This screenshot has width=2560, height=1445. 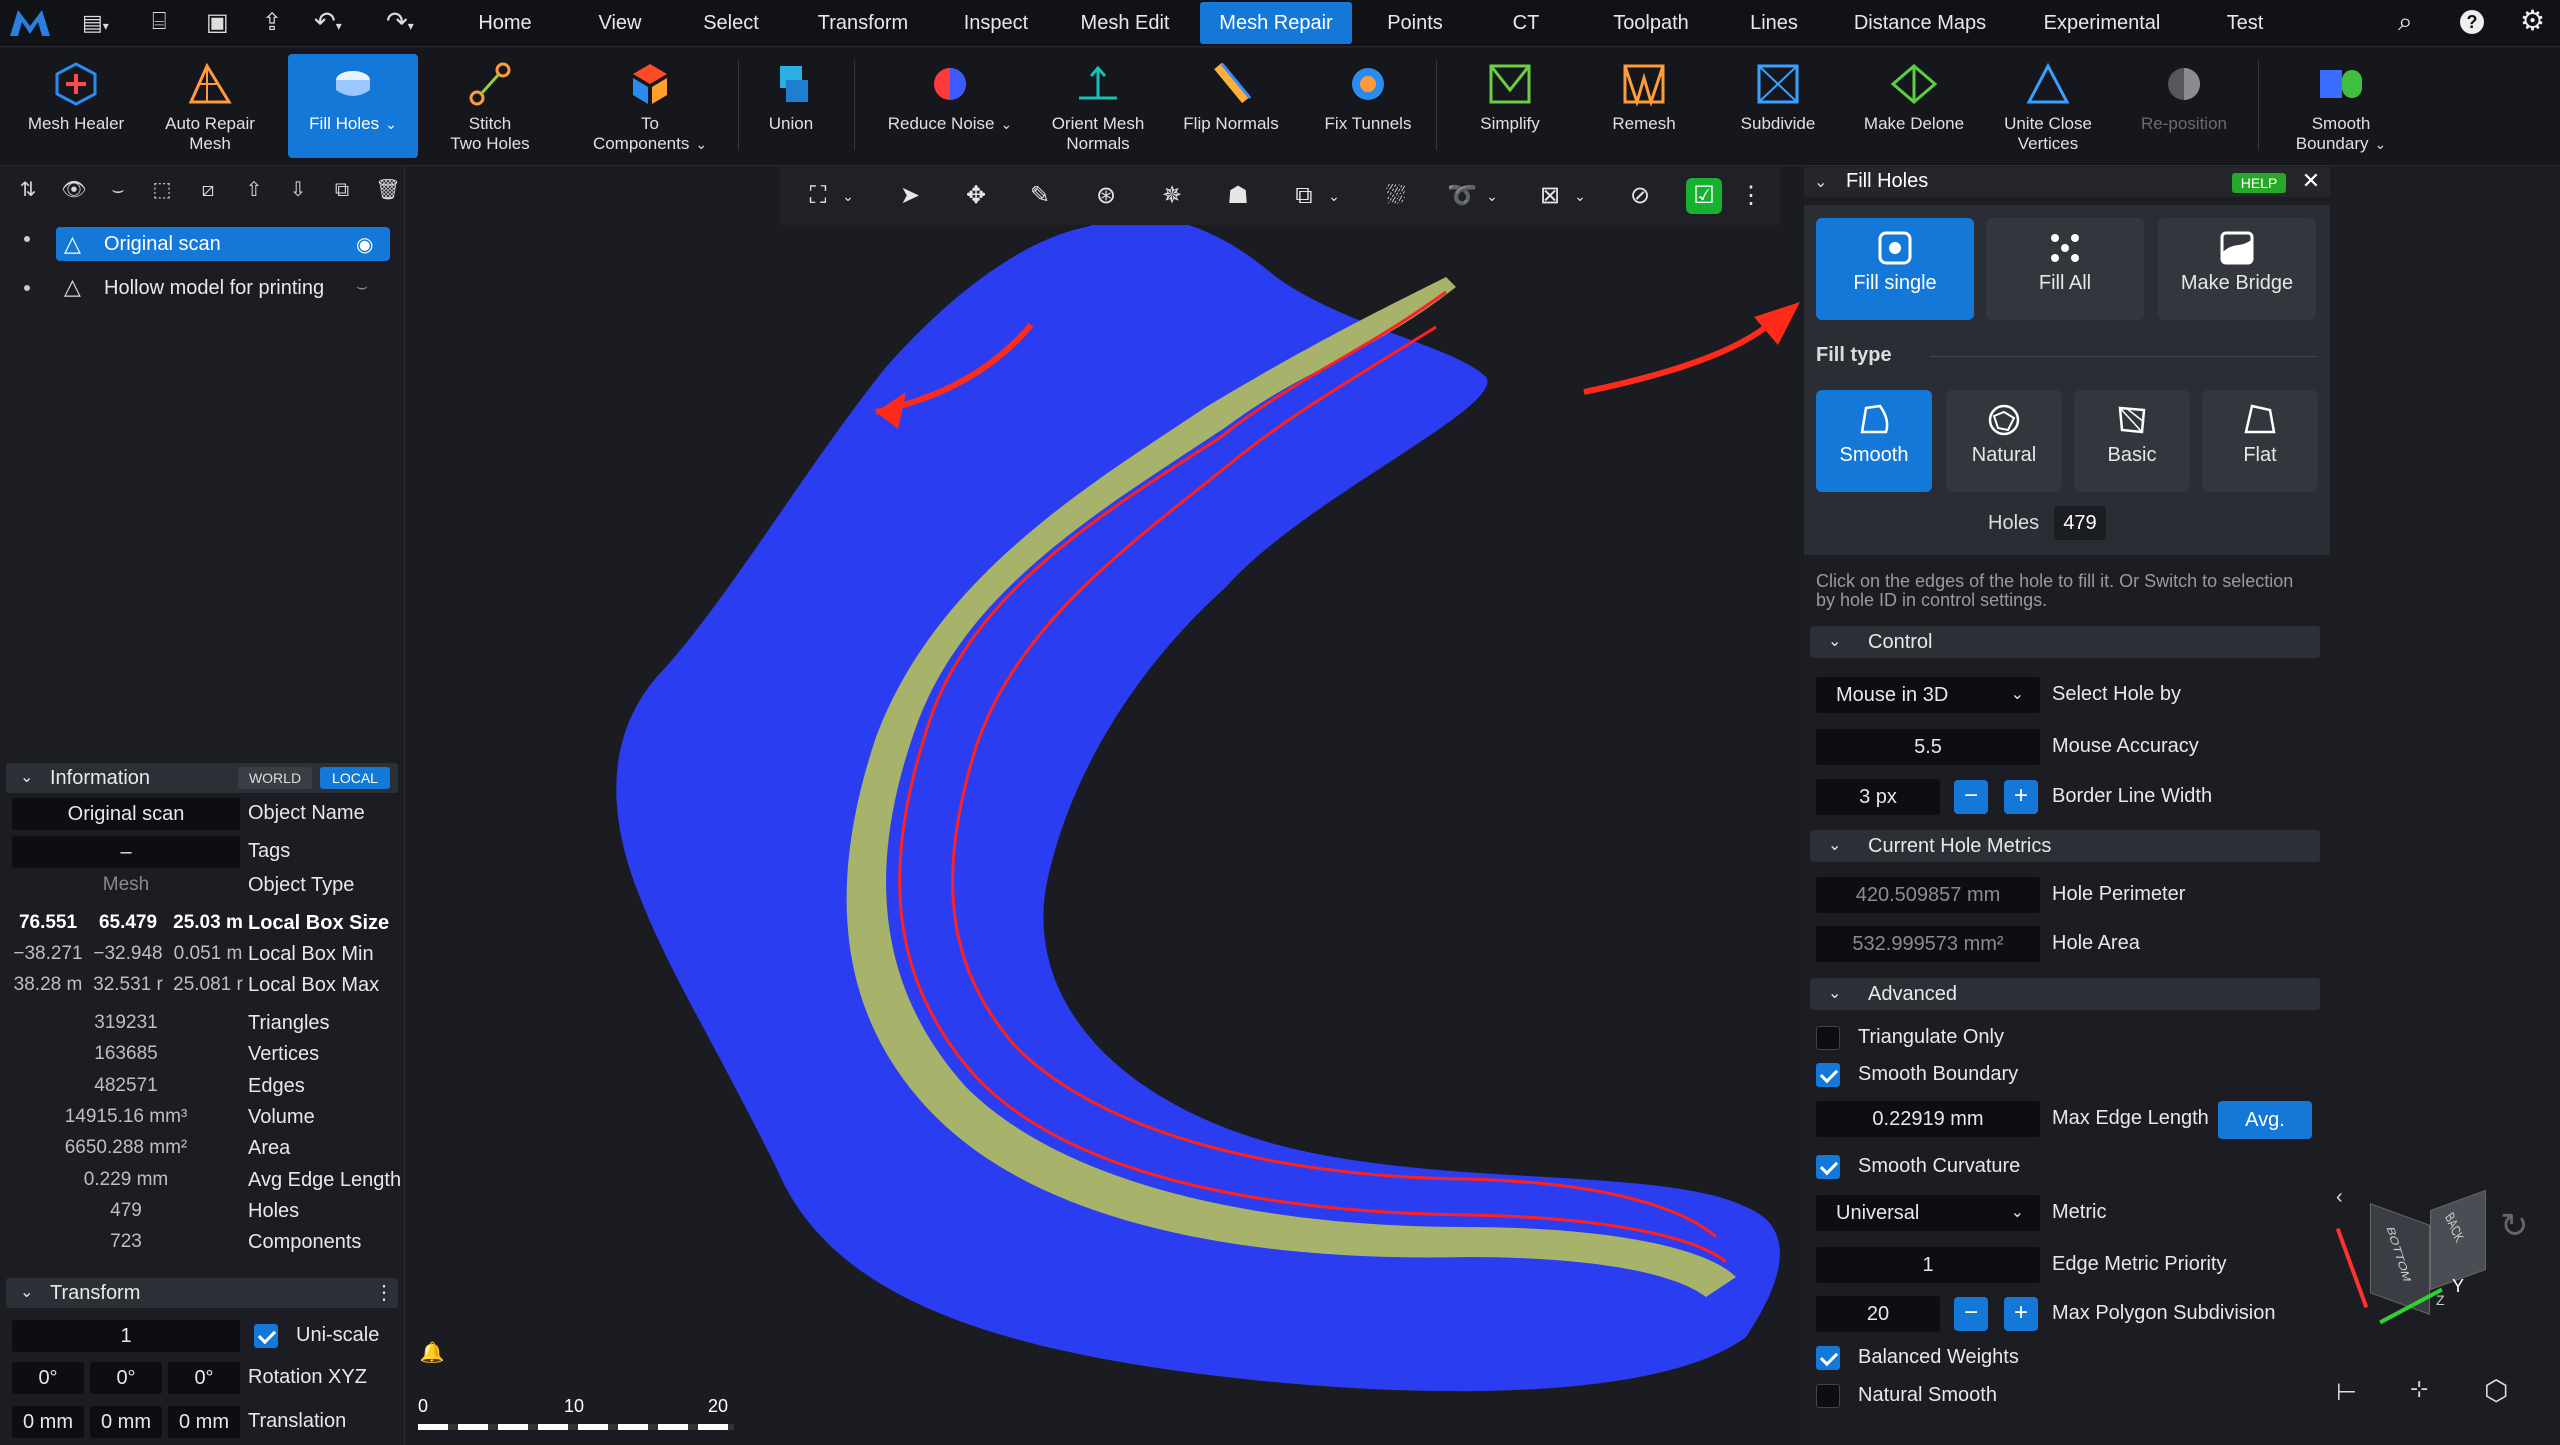 What do you see at coordinates (1368, 106) in the screenshot?
I see `fix-tunnels-button: Fix Tunnels` at bounding box center [1368, 106].